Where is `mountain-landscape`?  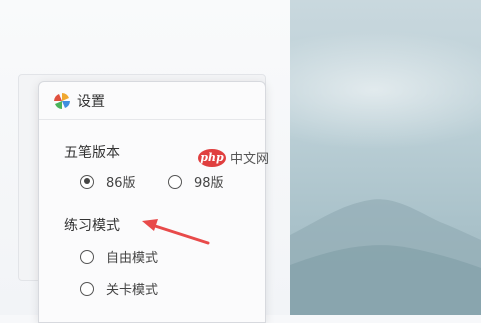 mountain-landscape is located at coordinates (385, 257).